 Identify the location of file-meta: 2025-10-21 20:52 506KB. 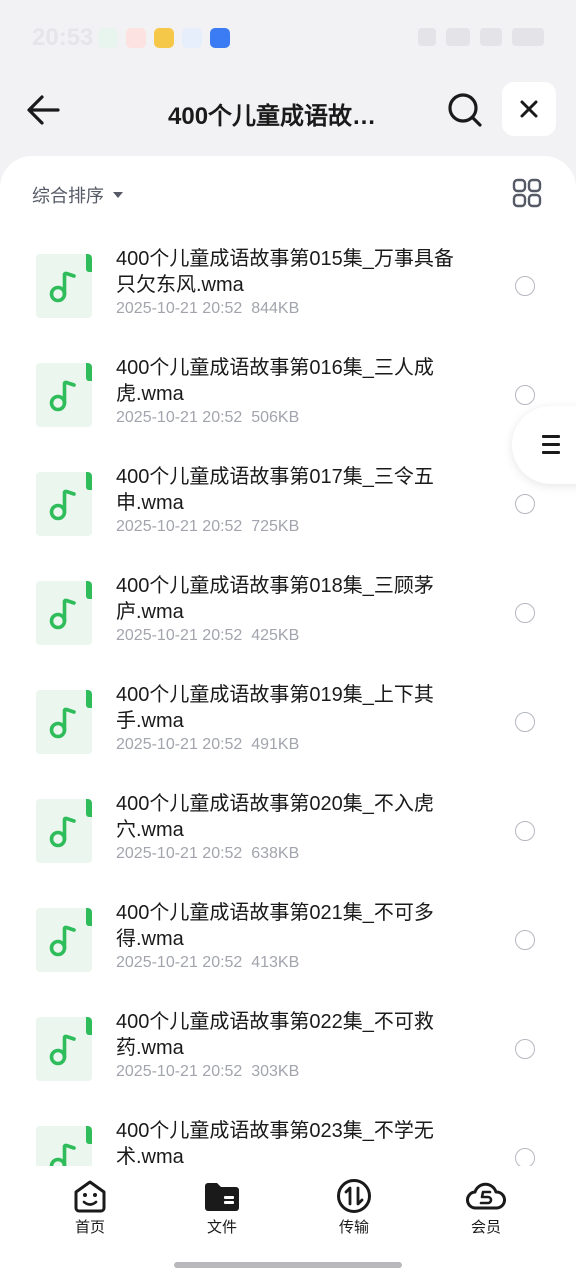
(207, 418).